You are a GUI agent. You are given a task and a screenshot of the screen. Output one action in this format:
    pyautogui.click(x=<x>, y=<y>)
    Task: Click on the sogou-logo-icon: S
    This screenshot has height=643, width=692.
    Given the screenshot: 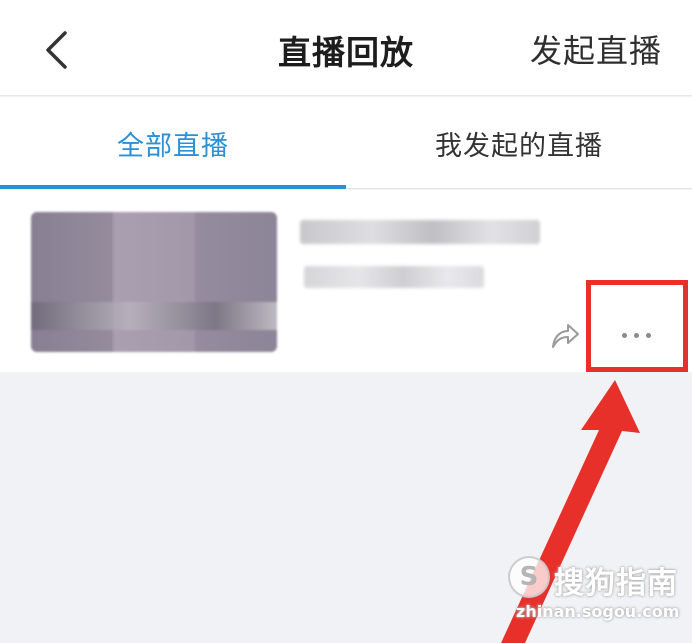 What is the action you would take?
    pyautogui.click(x=529, y=577)
    